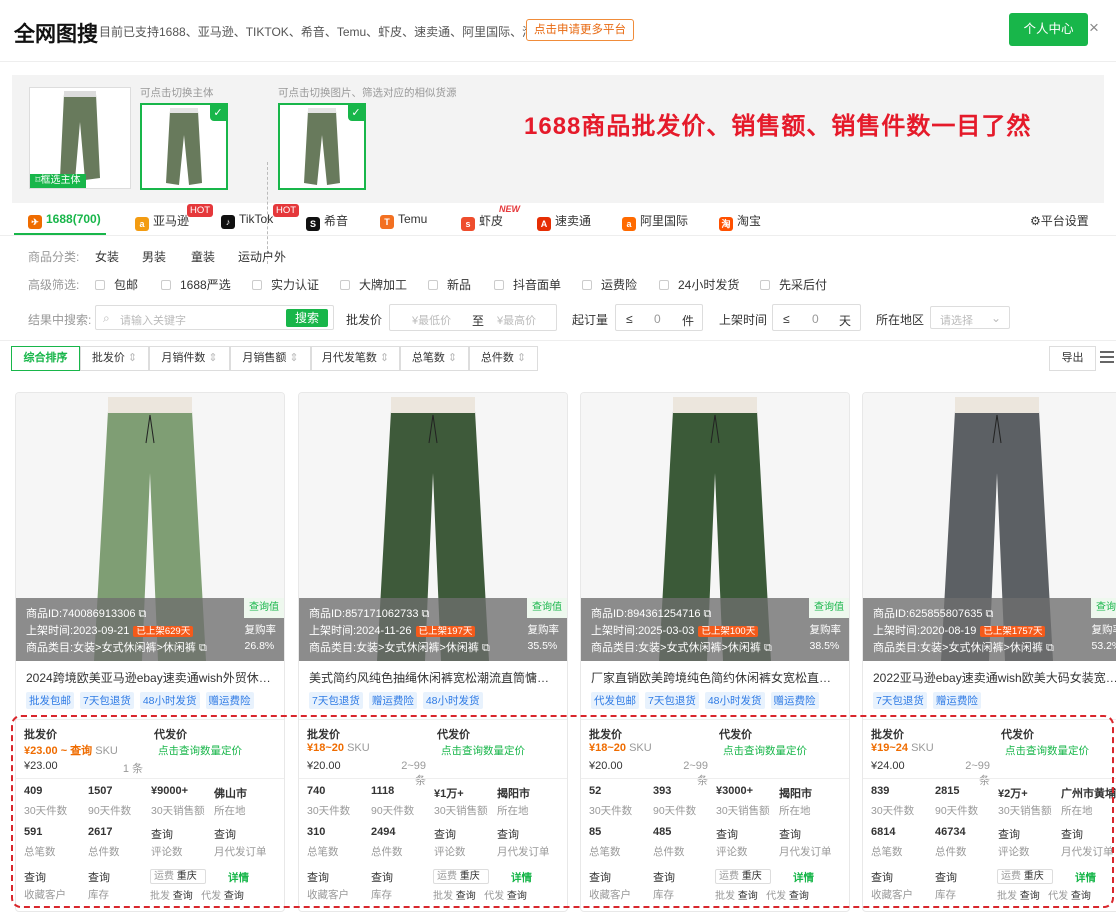  What do you see at coordinates (1103, 646) in the screenshot?
I see `repurchase-rate: 53.2%` at bounding box center [1103, 646].